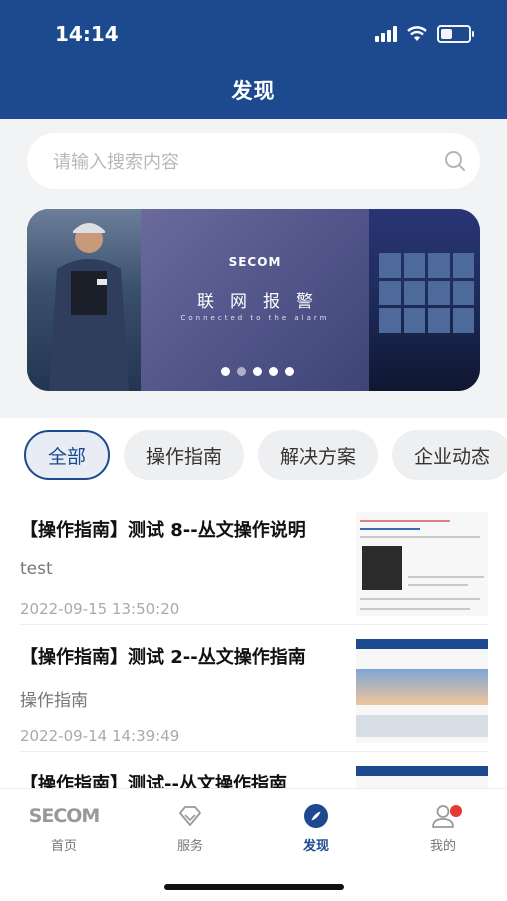 This screenshot has height=901, width=507. Describe the element at coordinates (64, 816) in the screenshot. I see `secom-logo-icon: SECOM` at that location.